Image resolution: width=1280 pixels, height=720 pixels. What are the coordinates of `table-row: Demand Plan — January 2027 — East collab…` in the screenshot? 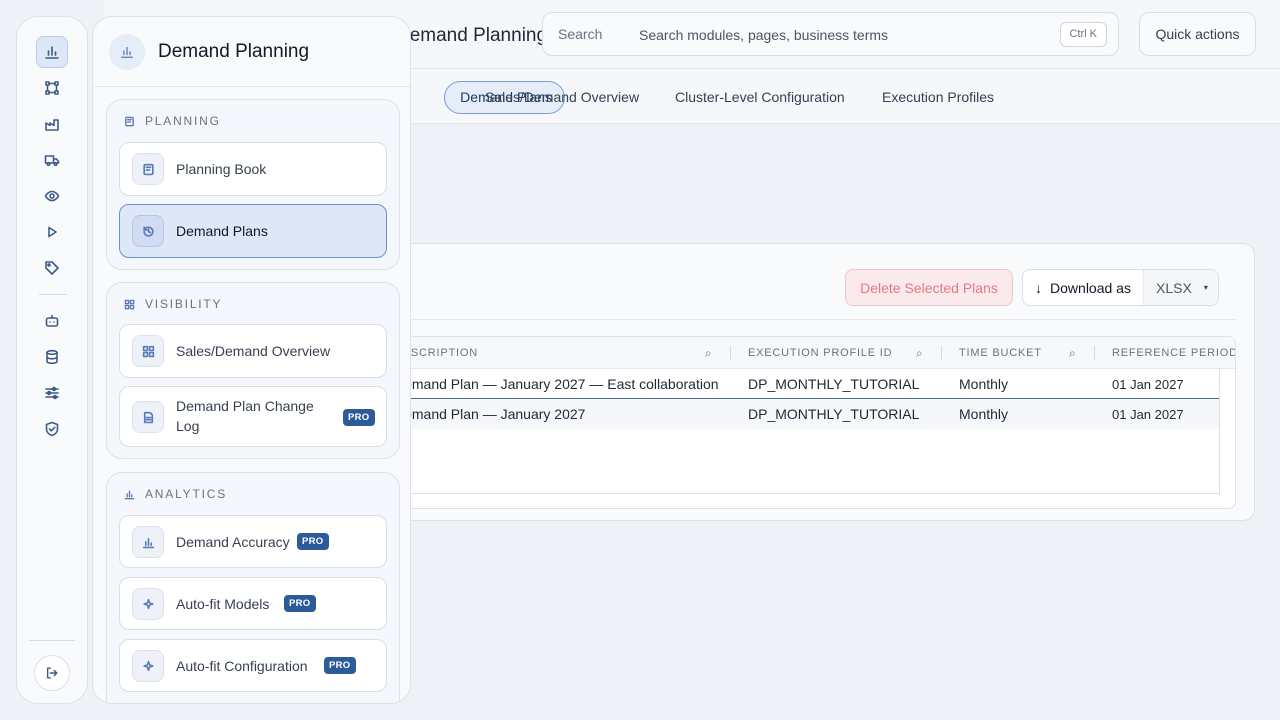 It's located at (760, 384).